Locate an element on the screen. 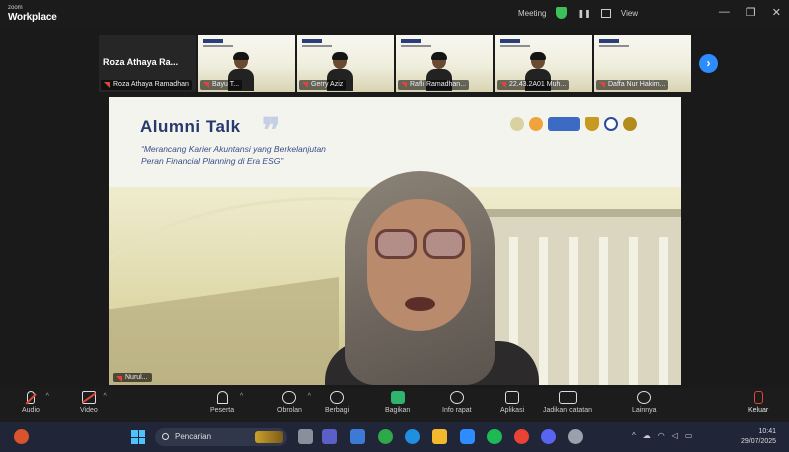 This screenshot has height=452, width=789. spotify-icon is located at coordinates (494, 436).